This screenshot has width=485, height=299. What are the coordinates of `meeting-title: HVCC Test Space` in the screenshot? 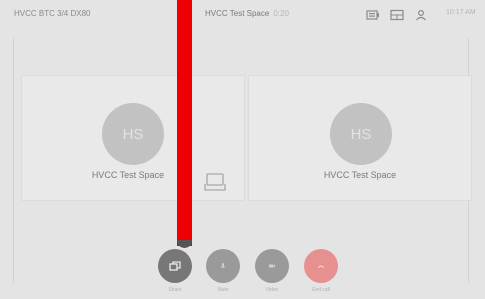 It's located at (237, 13).